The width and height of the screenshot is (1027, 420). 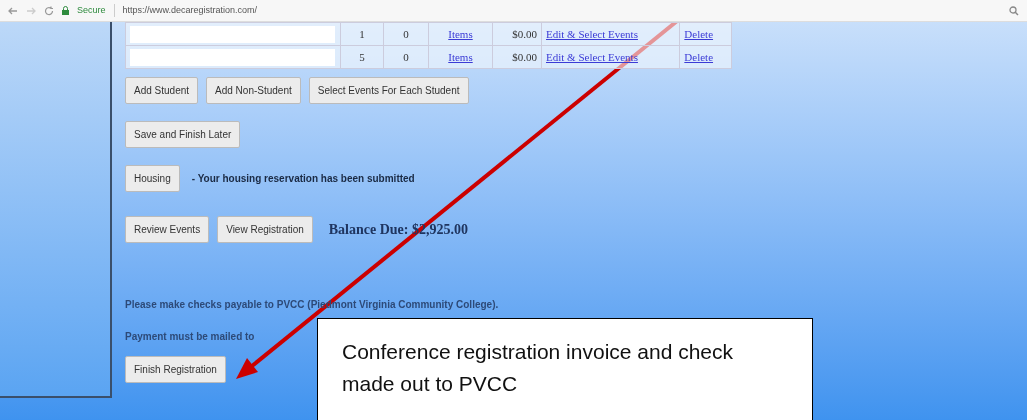 What do you see at coordinates (190, 337) in the screenshot?
I see `note-text: Payment must be mailed to` at bounding box center [190, 337].